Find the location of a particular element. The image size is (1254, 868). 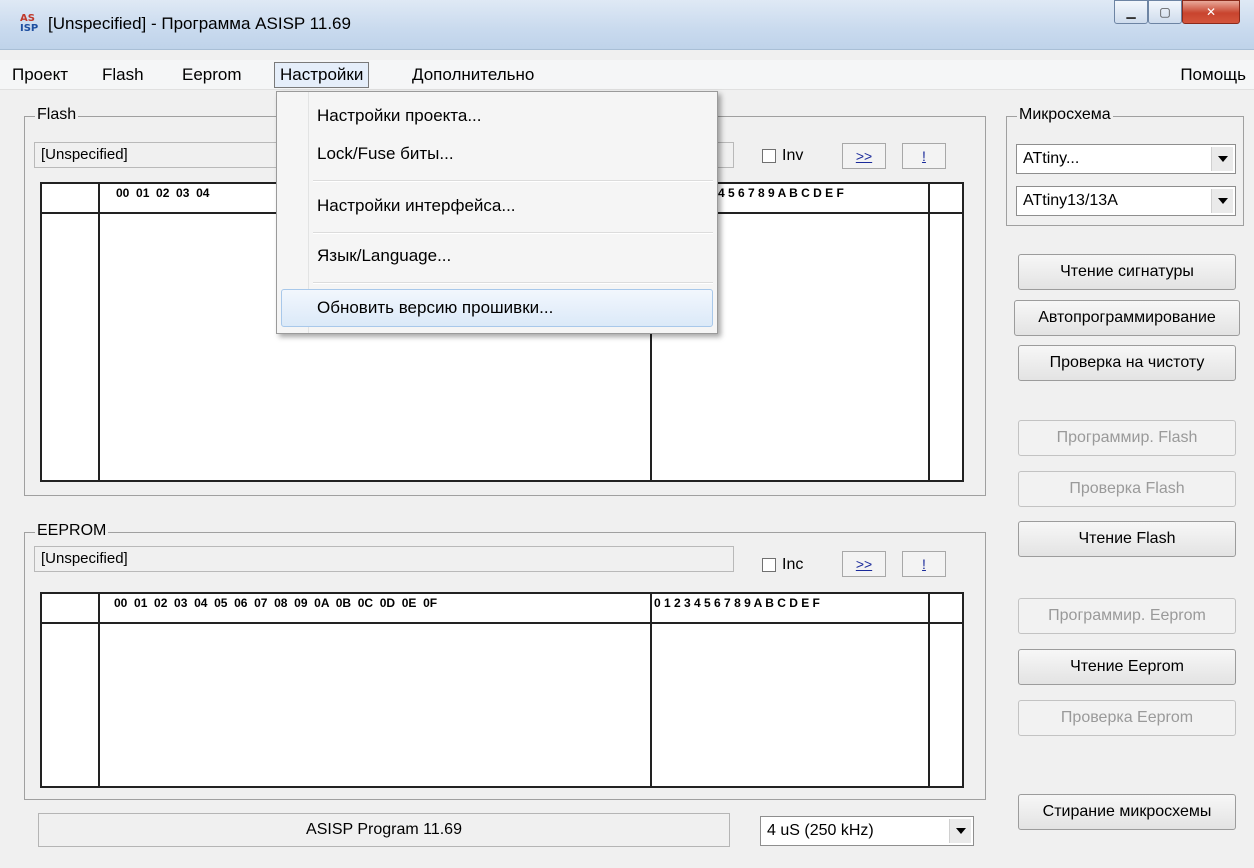

eeprom-ascii-header: 0 1 2 3 4 5 6 7 8 9 A B C D E F is located at coordinates (737, 603).